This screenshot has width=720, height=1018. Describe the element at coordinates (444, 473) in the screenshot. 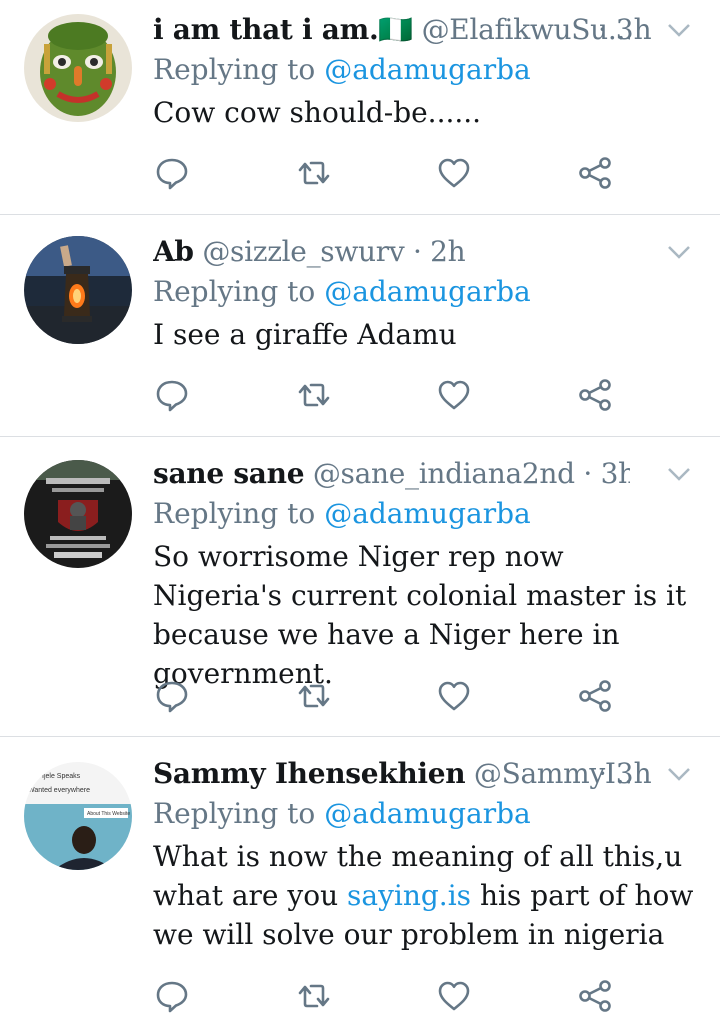

I see `user-handle: @sane_indiana2nd` at that location.